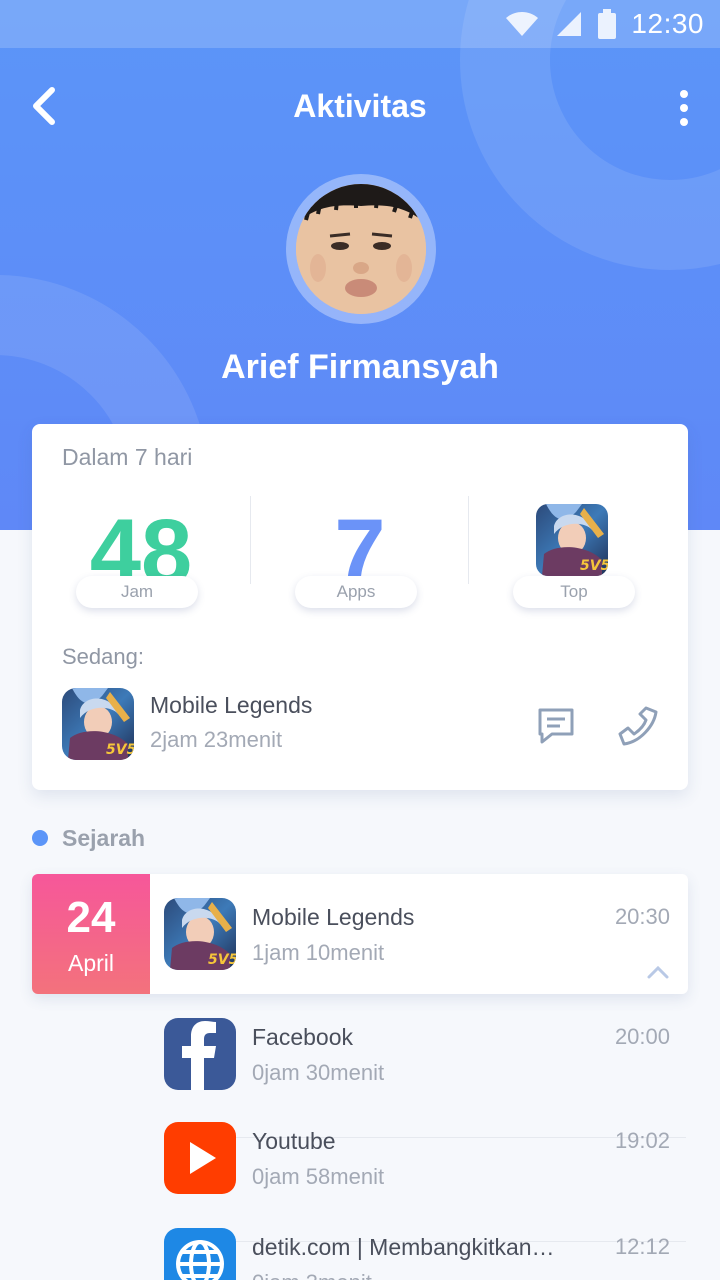 Image resolution: width=720 pixels, height=1280 pixels. Describe the element at coordinates (203, 1158) in the screenshot. I see `youtube-icon` at that location.